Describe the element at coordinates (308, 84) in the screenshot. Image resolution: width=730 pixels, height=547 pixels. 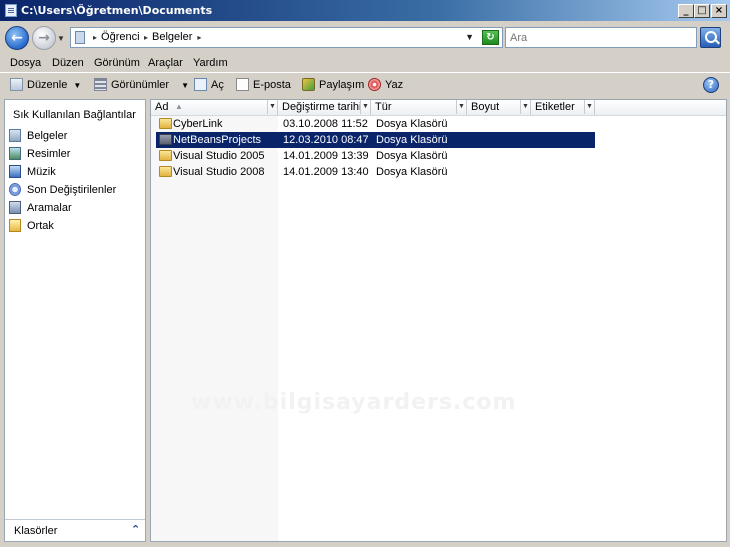
I see `share-icon` at that location.